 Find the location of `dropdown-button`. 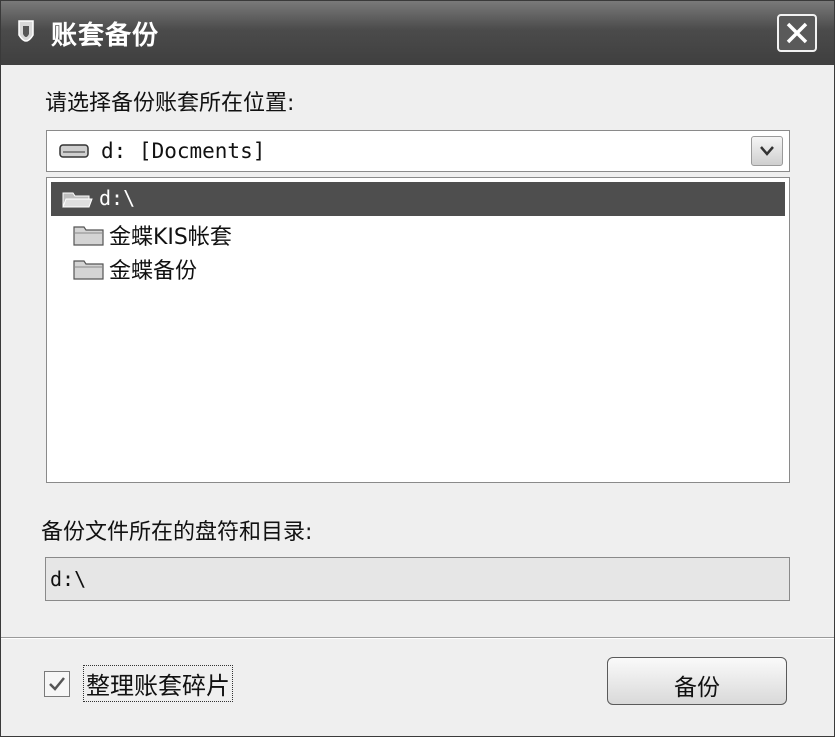

dropdown-button is located at coordinates (767, 151).